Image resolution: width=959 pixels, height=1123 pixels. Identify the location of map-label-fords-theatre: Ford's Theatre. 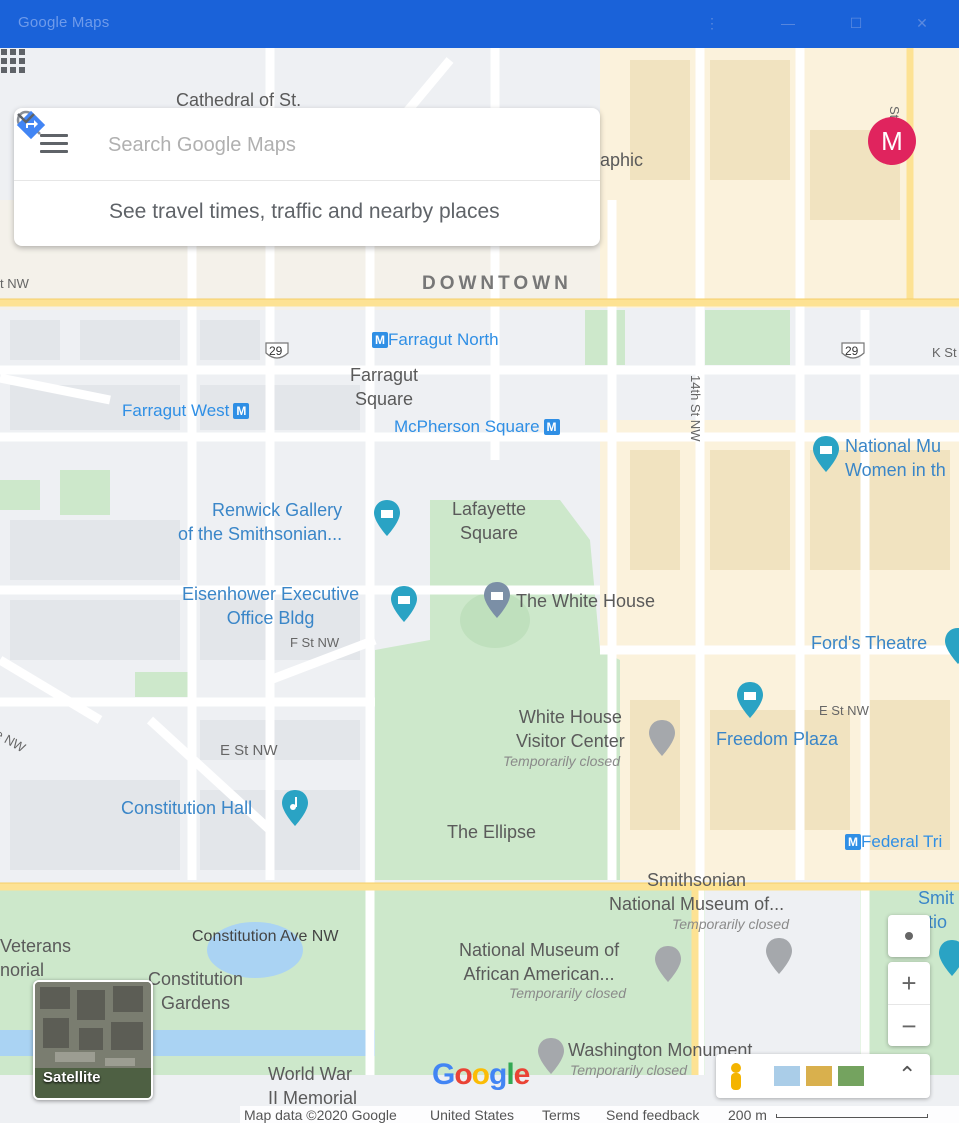
(869, 643).